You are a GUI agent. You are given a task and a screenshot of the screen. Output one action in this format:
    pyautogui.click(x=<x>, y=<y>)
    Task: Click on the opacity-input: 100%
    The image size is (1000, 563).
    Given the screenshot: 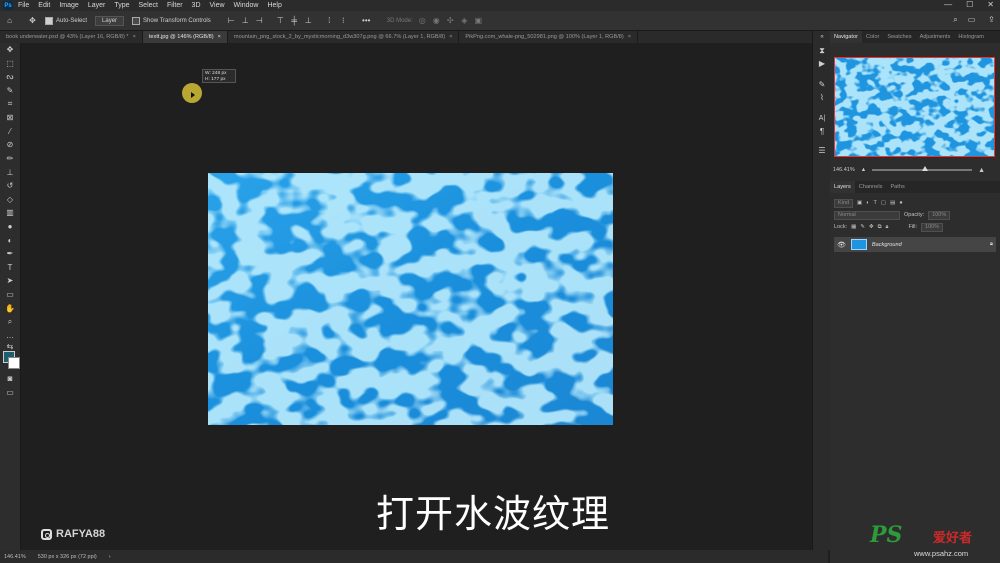 What is the action you would take?
    pyautogui.click(x=939, y=215)
    